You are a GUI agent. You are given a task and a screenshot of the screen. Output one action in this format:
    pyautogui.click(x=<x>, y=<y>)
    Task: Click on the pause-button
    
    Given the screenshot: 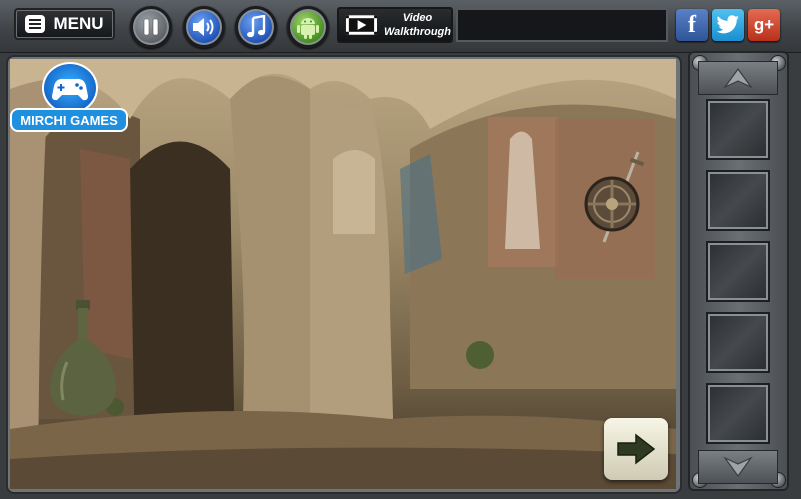 What is the action you would take?
    pyautogui.click(x=151, y=27)
    